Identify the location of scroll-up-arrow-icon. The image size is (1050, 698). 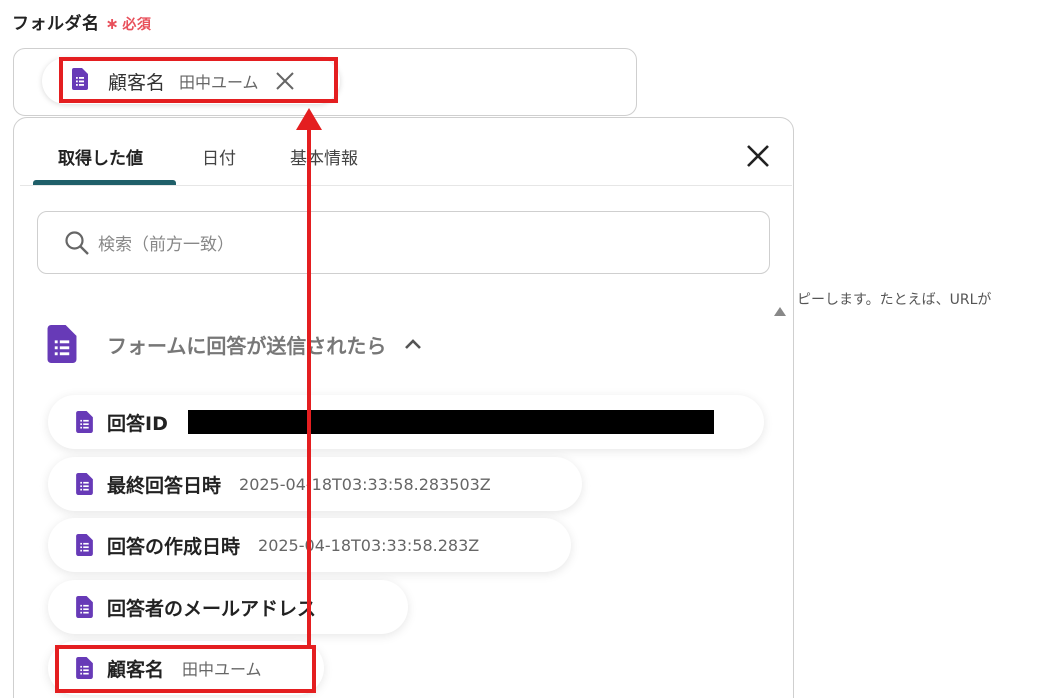
(780, 311).